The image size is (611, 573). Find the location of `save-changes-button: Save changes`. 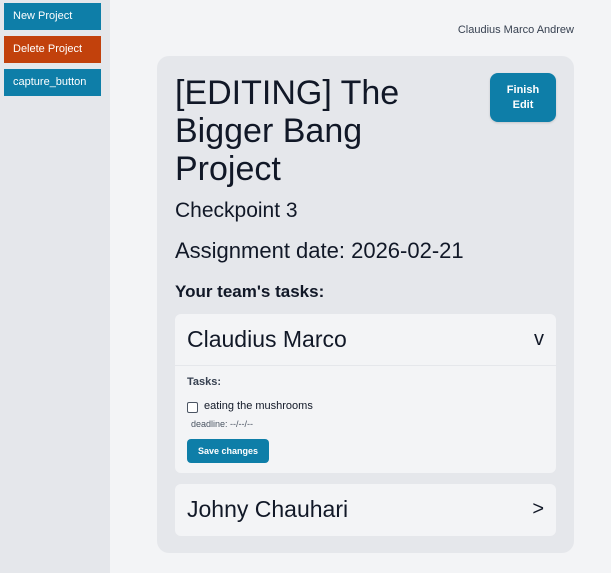

save-changes-button: Save changes is located at coordinates (228, 451).